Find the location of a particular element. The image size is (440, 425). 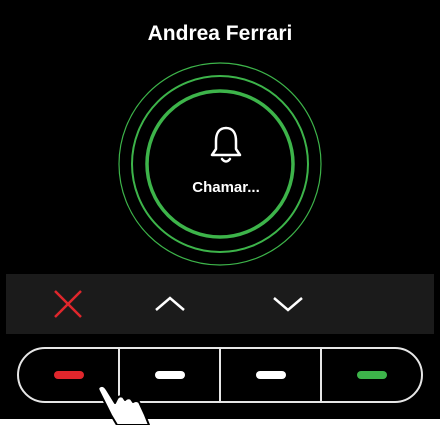

hardware-button-row is located at coordinates (220, 375).